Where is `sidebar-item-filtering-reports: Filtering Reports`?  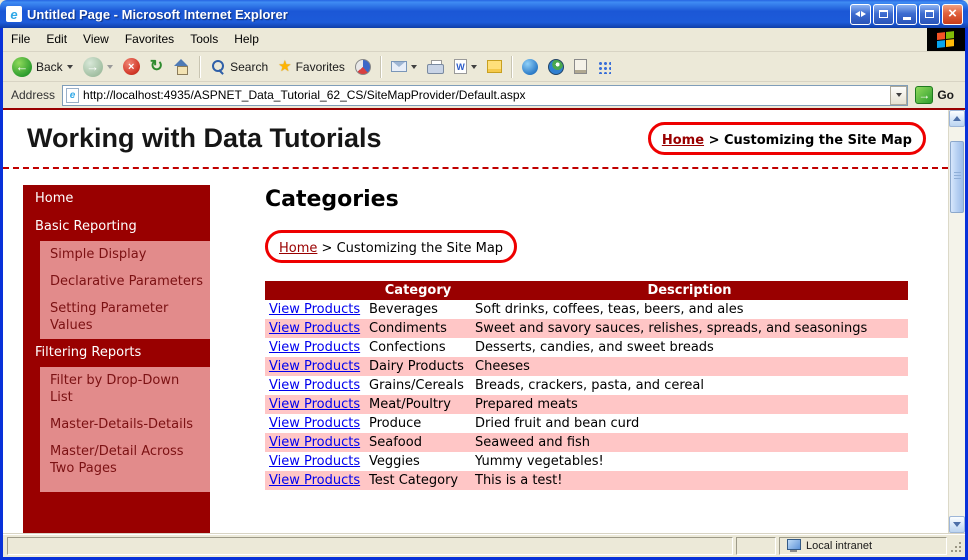
sidebar-item-filtering-reports: Filtering Reports is located at coordinates (116, 353).